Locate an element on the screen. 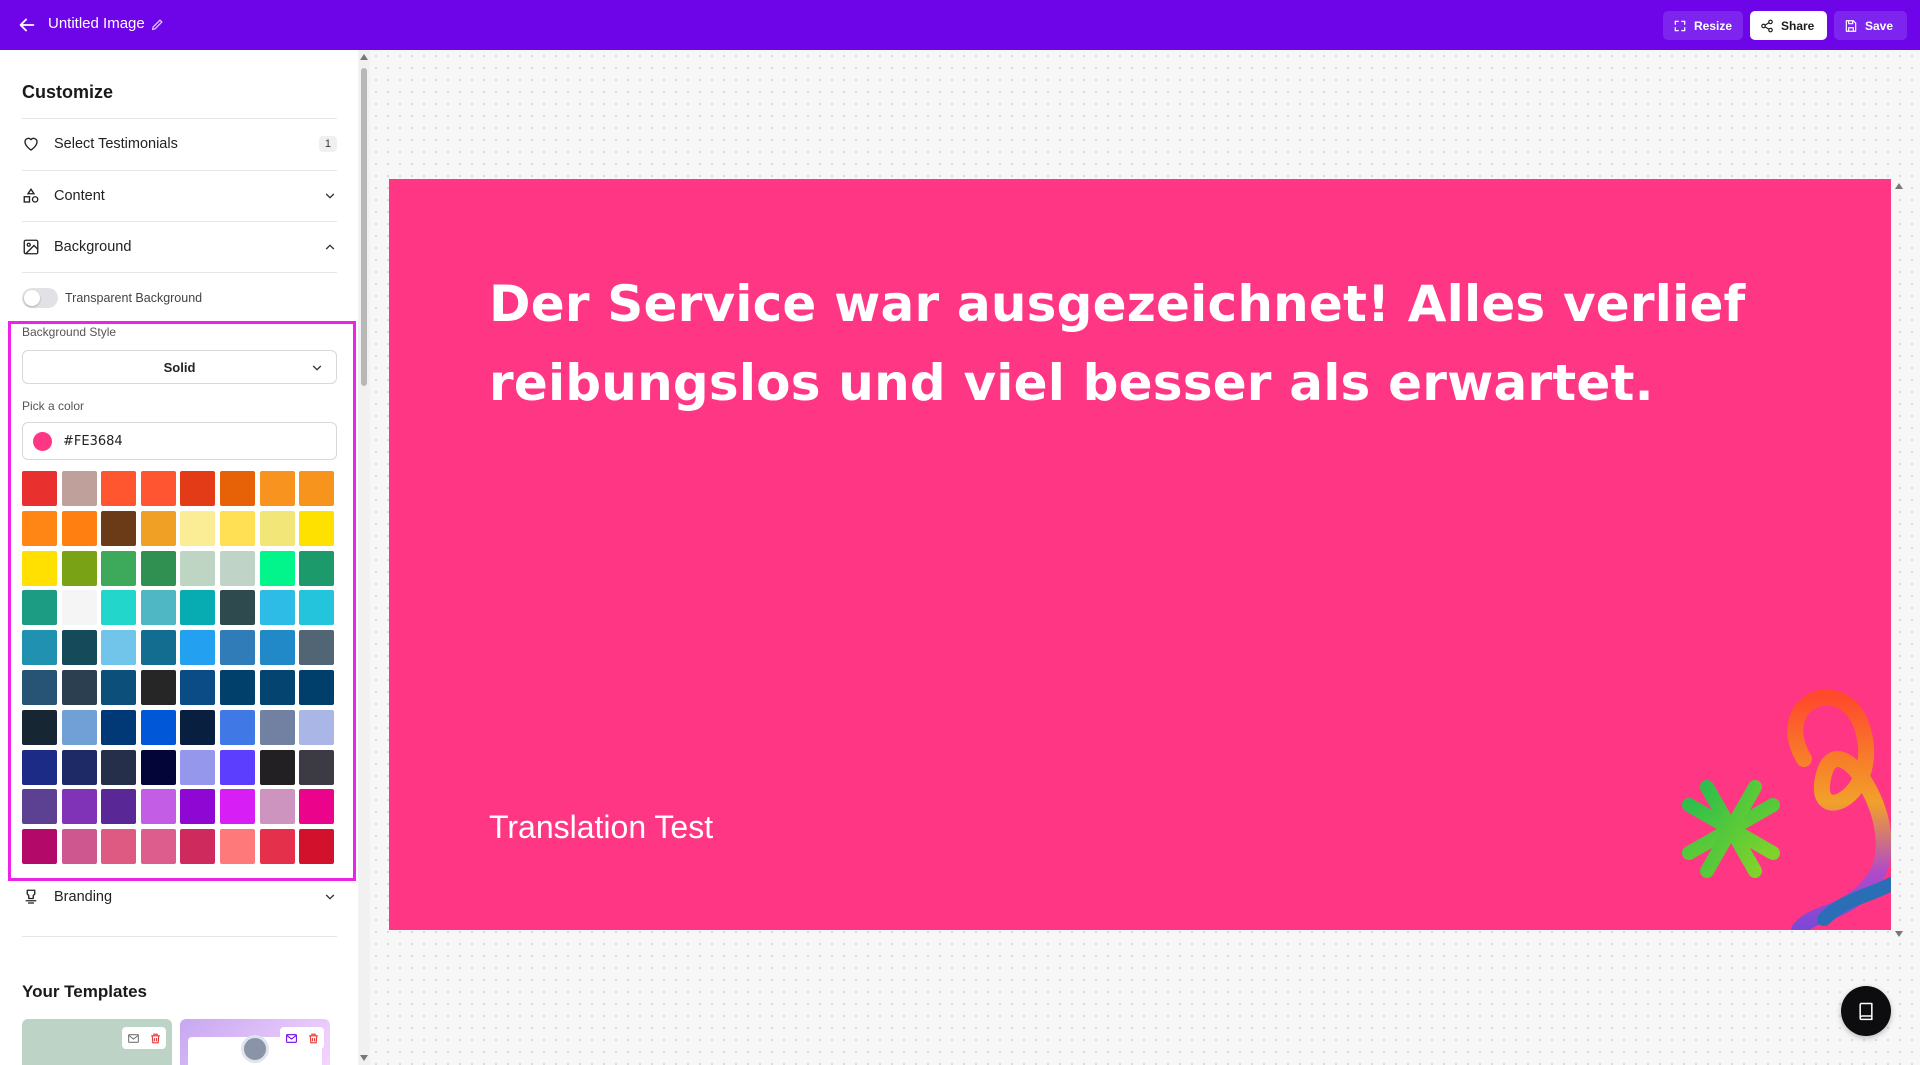 Image resolution: width=1920 pixels, height=1065 pixels. document-title: Untitled Image is located at coordinates (96, 23).